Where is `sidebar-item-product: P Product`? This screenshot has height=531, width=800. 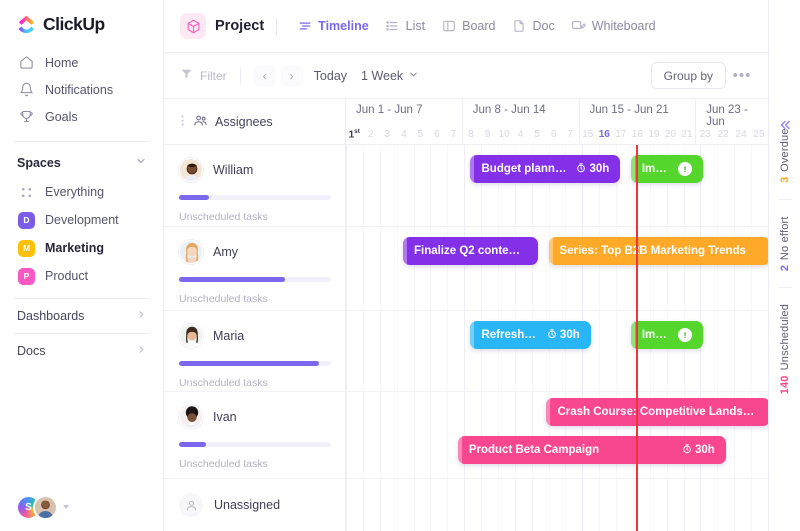
sidebar-item-product: P Product is located at coordinates (81, 276).